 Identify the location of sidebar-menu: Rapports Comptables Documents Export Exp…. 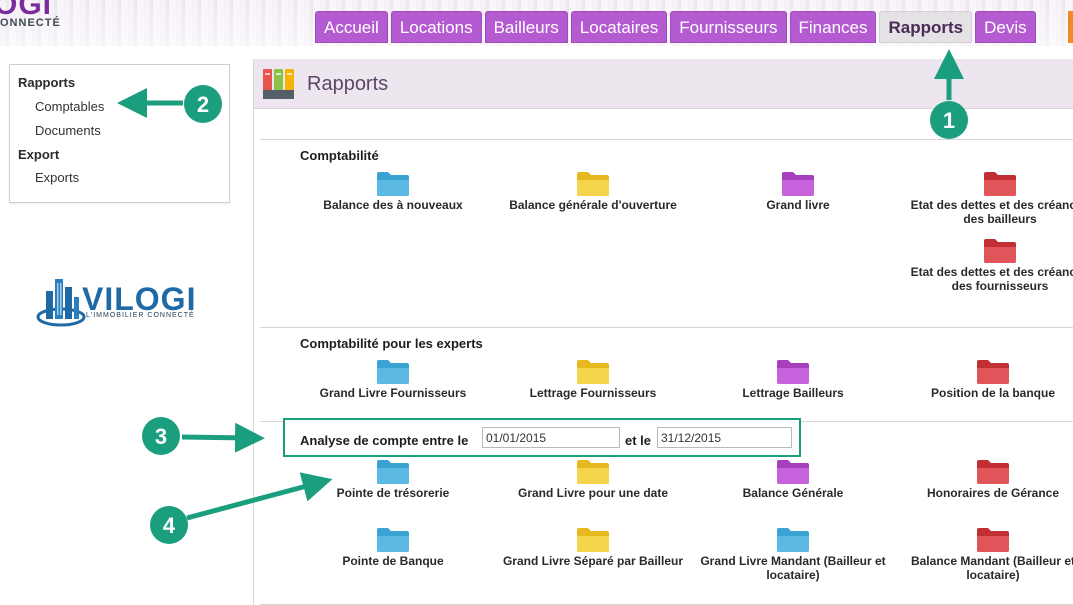
(119, 133).